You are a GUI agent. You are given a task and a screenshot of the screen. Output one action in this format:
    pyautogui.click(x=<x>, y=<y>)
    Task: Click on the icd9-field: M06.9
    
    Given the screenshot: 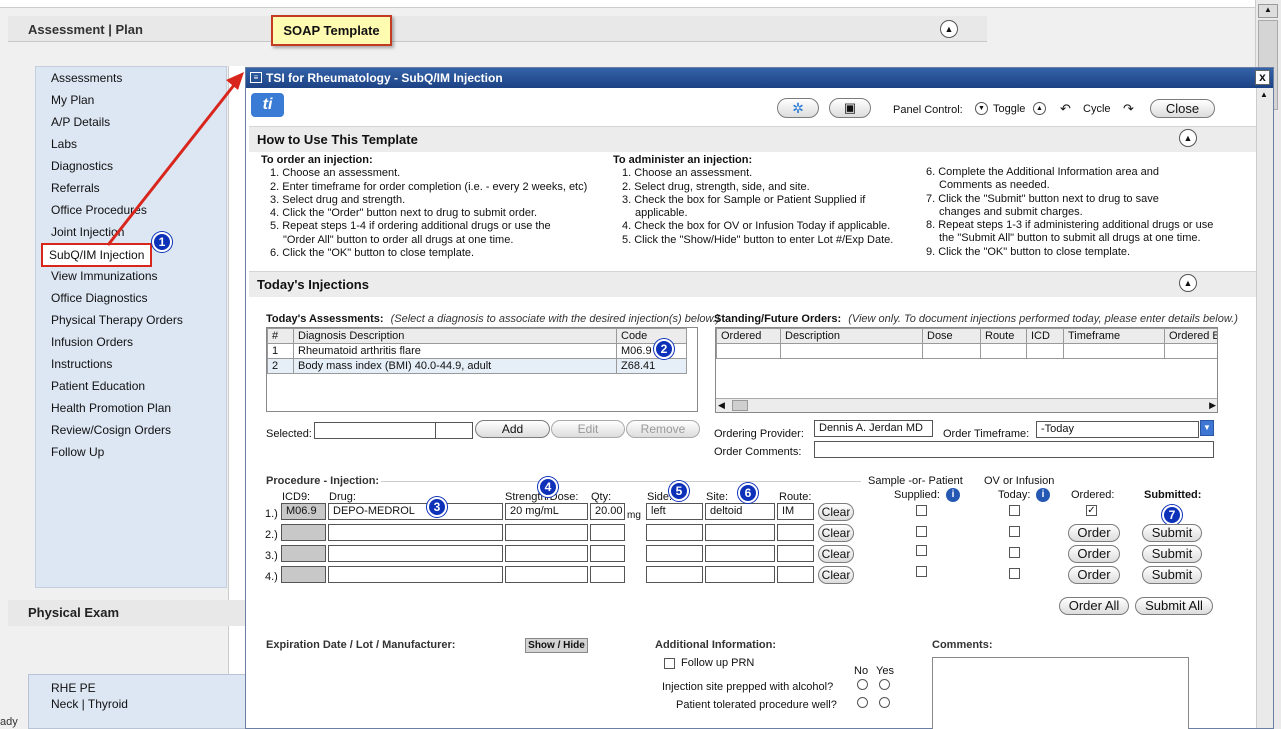 What is the action you would take?
    pyautogui.click(x=303, y=511)
    